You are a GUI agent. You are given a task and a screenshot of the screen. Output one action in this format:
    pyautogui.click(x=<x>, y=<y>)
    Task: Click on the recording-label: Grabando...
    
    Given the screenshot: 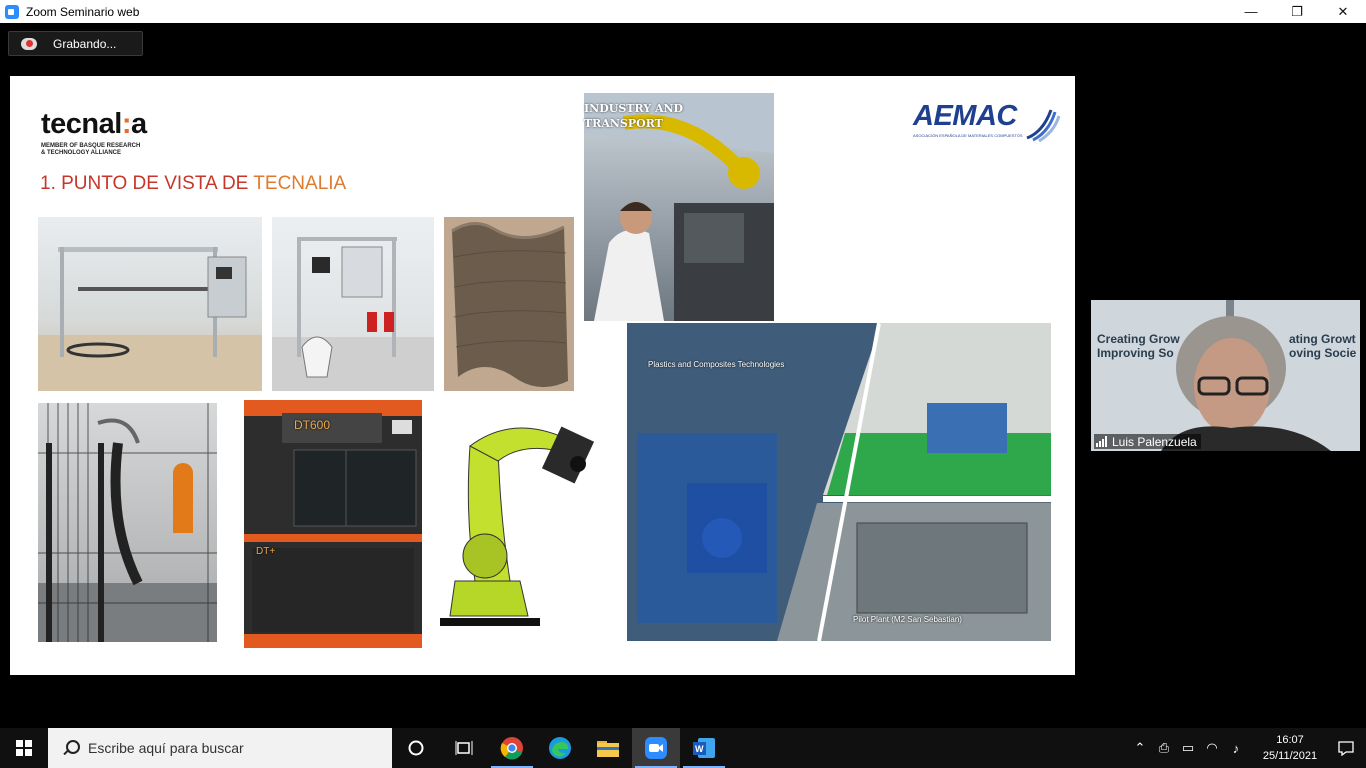 What is the action you would take?
    pyautogui.click(x=85, y=43)
    